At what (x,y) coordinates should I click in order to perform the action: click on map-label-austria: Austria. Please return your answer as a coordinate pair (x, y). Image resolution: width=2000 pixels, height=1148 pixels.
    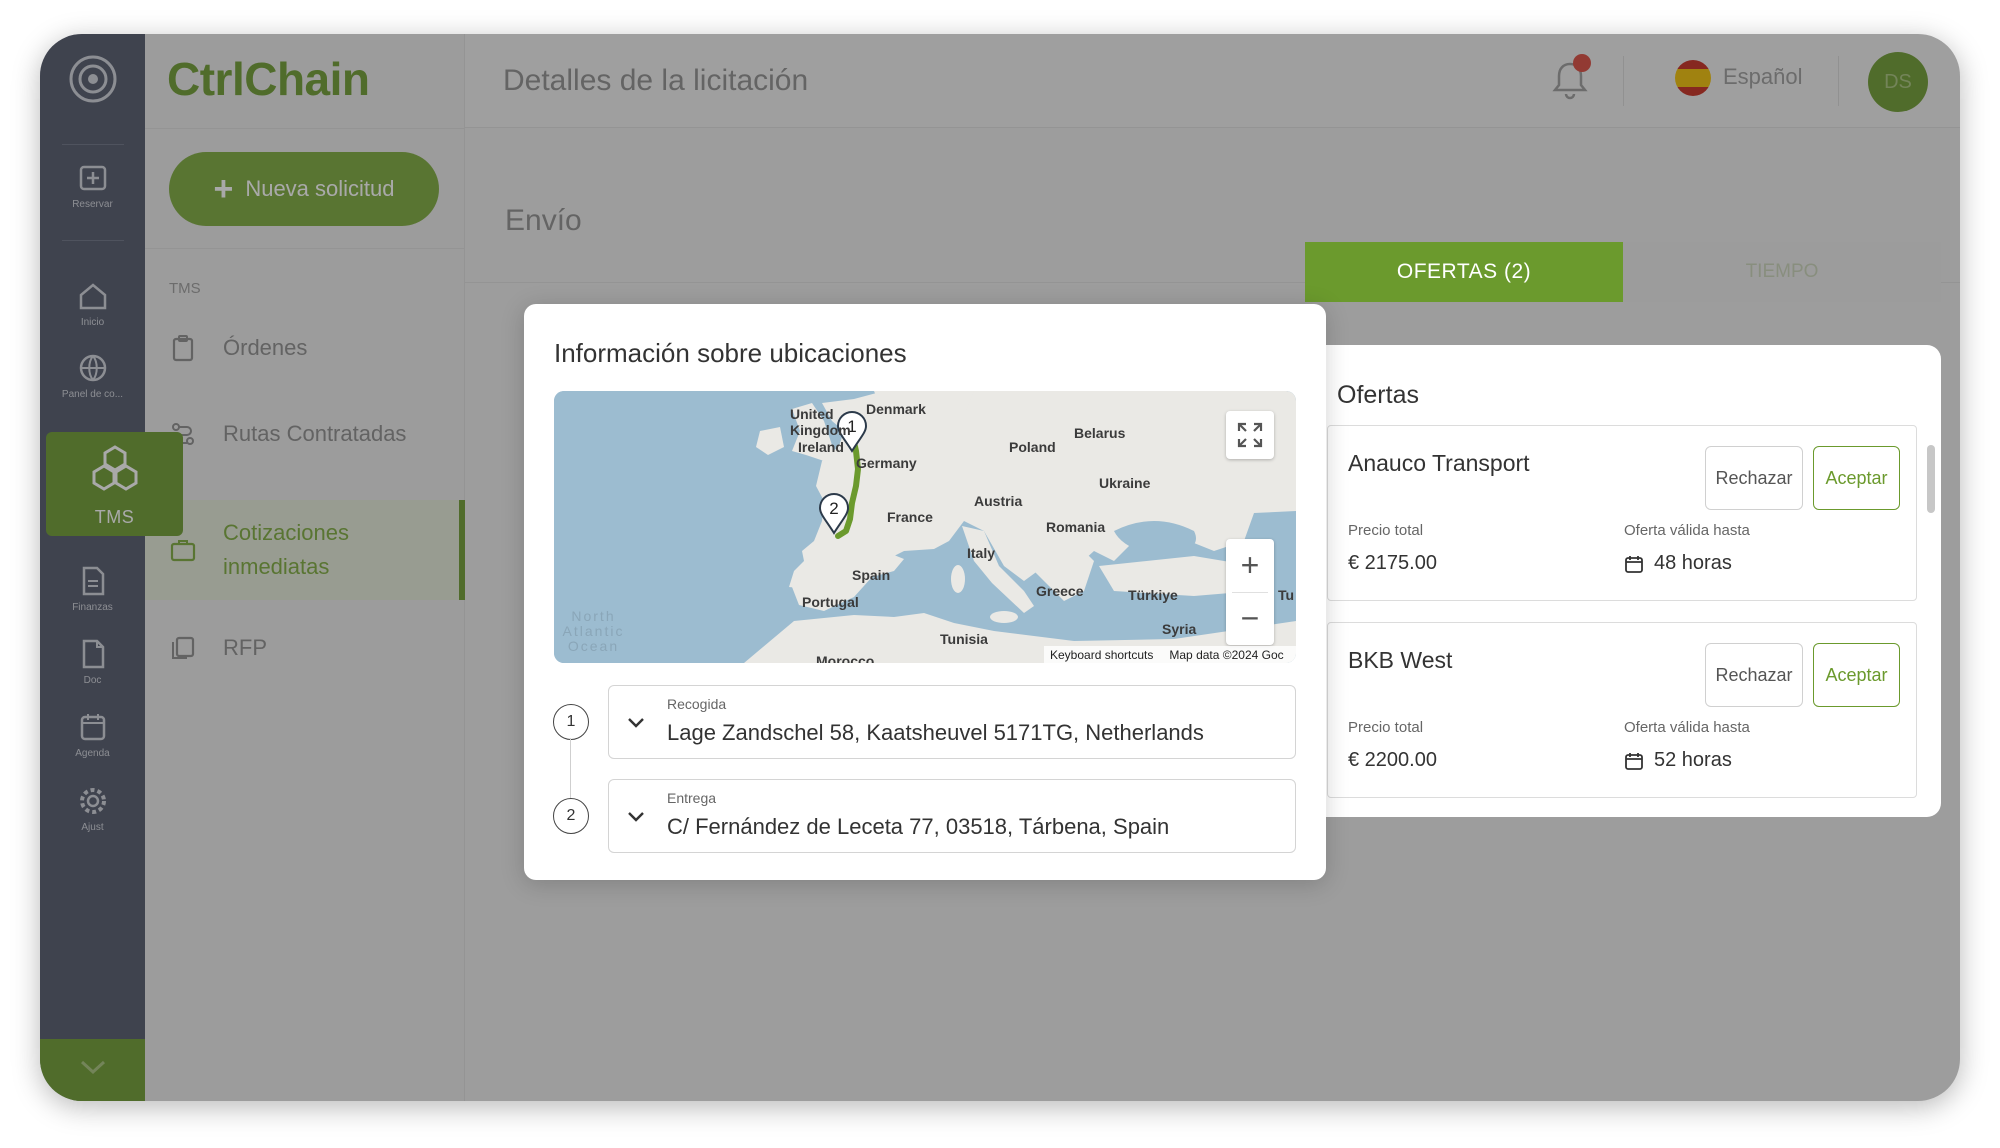
    Looking at the image, I should click on (998, 501).